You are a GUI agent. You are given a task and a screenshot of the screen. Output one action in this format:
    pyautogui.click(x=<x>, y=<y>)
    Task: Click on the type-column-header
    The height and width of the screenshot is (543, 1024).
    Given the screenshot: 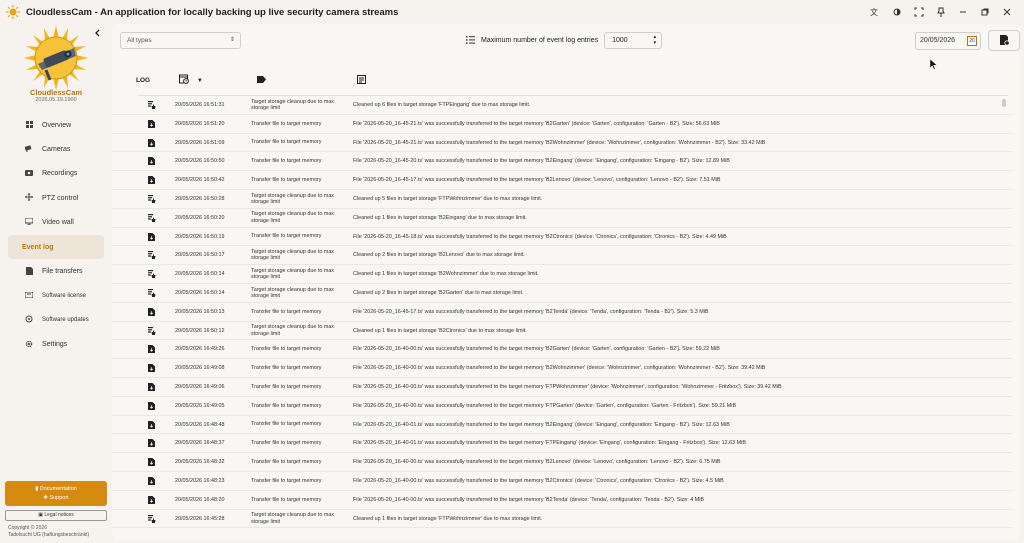 What is the action you would take?
    pyautogui.click(x=261, y=80)
    